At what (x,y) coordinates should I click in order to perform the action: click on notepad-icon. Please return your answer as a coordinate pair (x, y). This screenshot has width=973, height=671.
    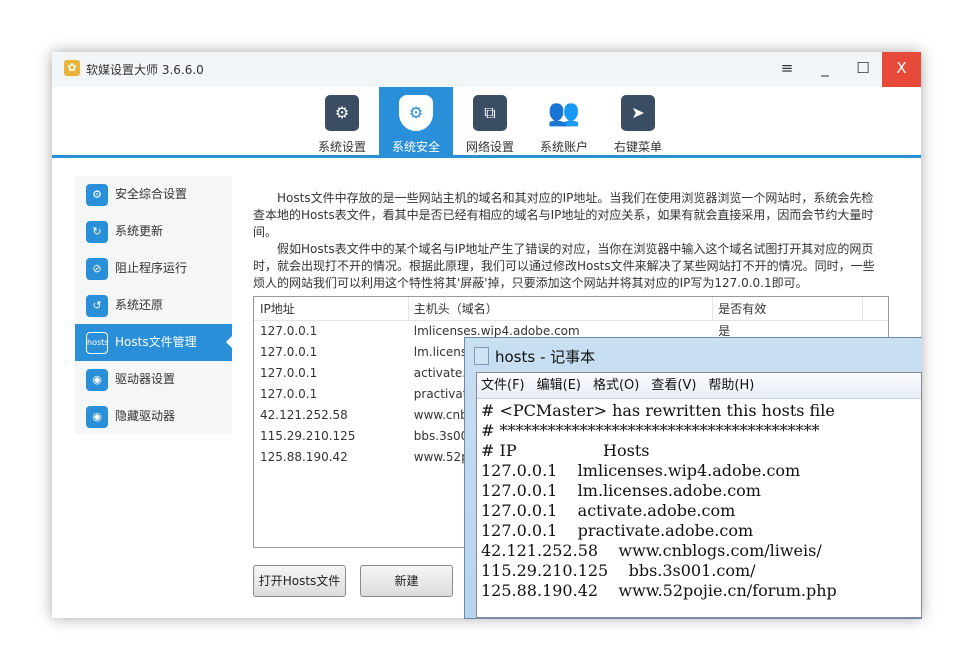
    Looking at the image, I should click on (481, 356).